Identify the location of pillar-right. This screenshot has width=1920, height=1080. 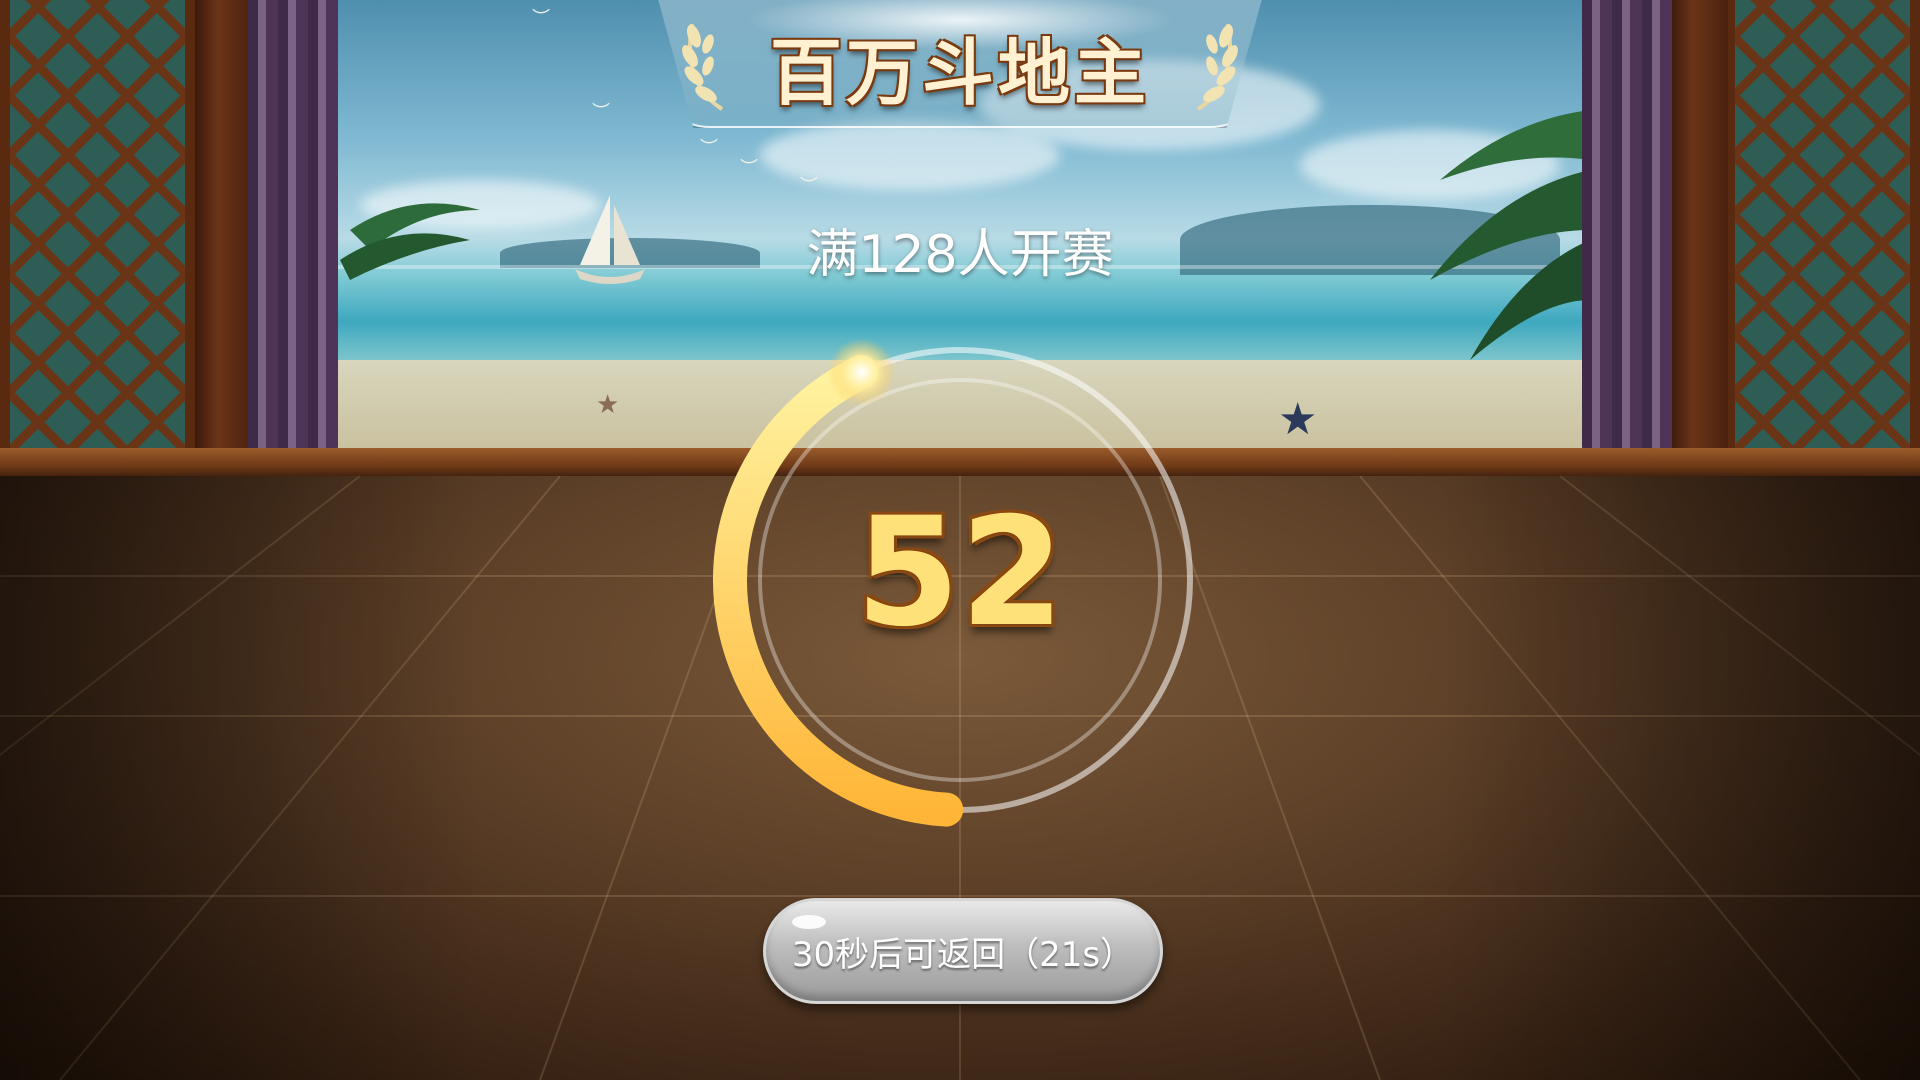
(1699, 235).